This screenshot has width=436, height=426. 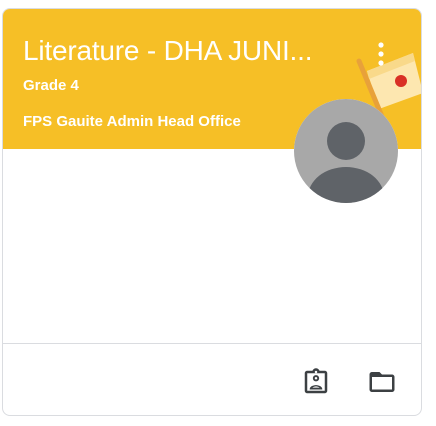 I want to click on more-vert-icon, so click(x=381, y=54).